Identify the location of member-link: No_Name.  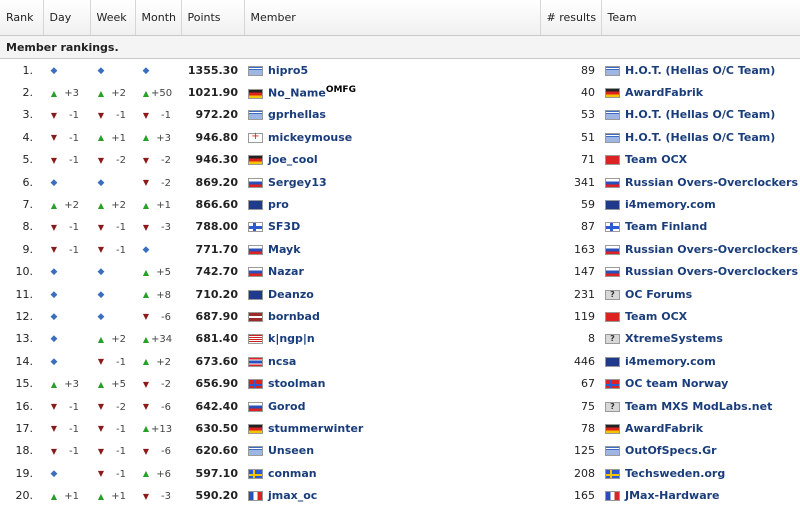
(297, 93).